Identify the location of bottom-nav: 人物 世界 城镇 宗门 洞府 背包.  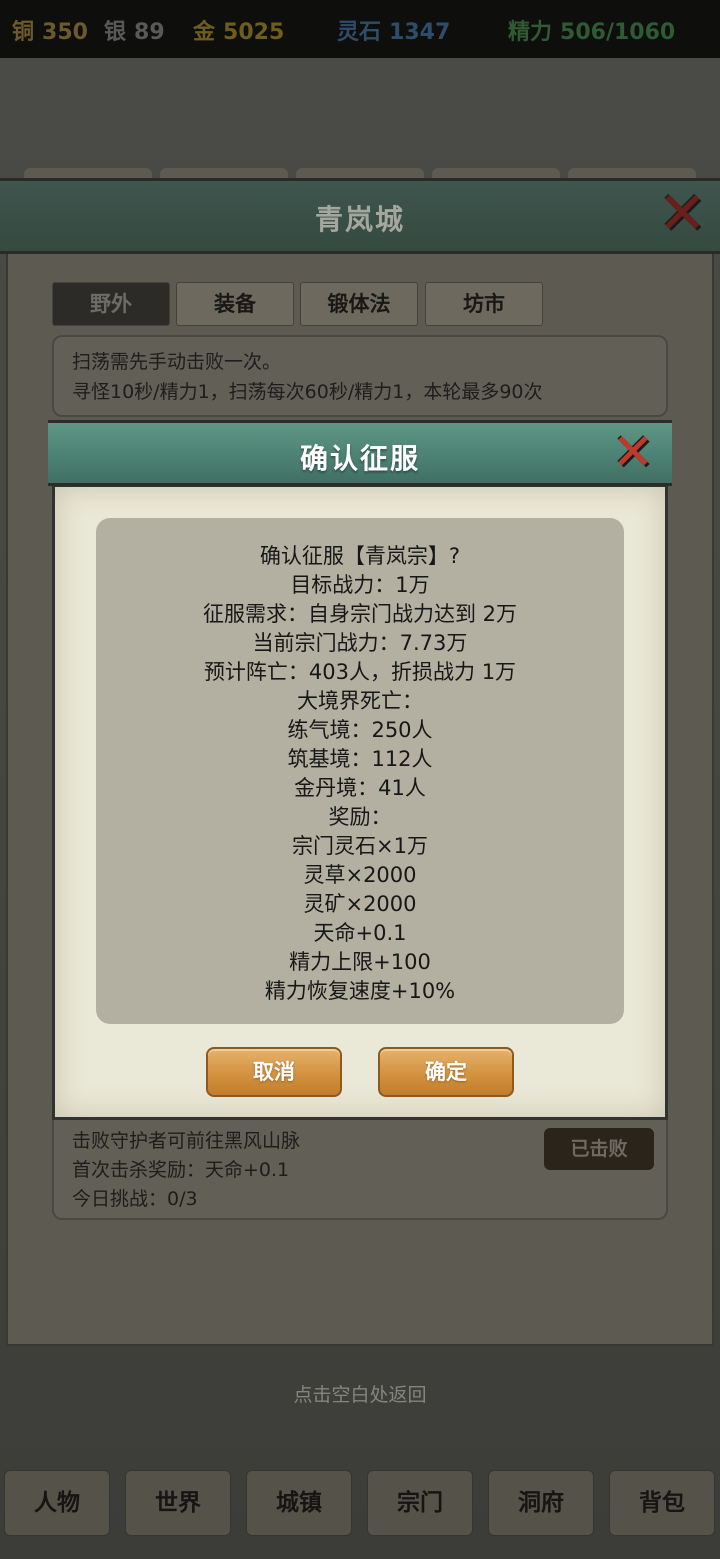
(360, 1503).